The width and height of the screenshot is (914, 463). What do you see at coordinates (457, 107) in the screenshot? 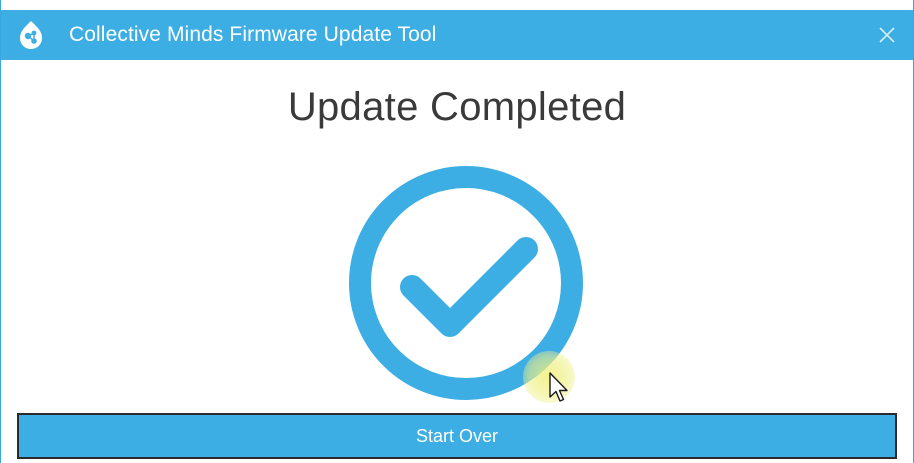
I see `page-title: Update Completed` at bounding box center [457, 107].